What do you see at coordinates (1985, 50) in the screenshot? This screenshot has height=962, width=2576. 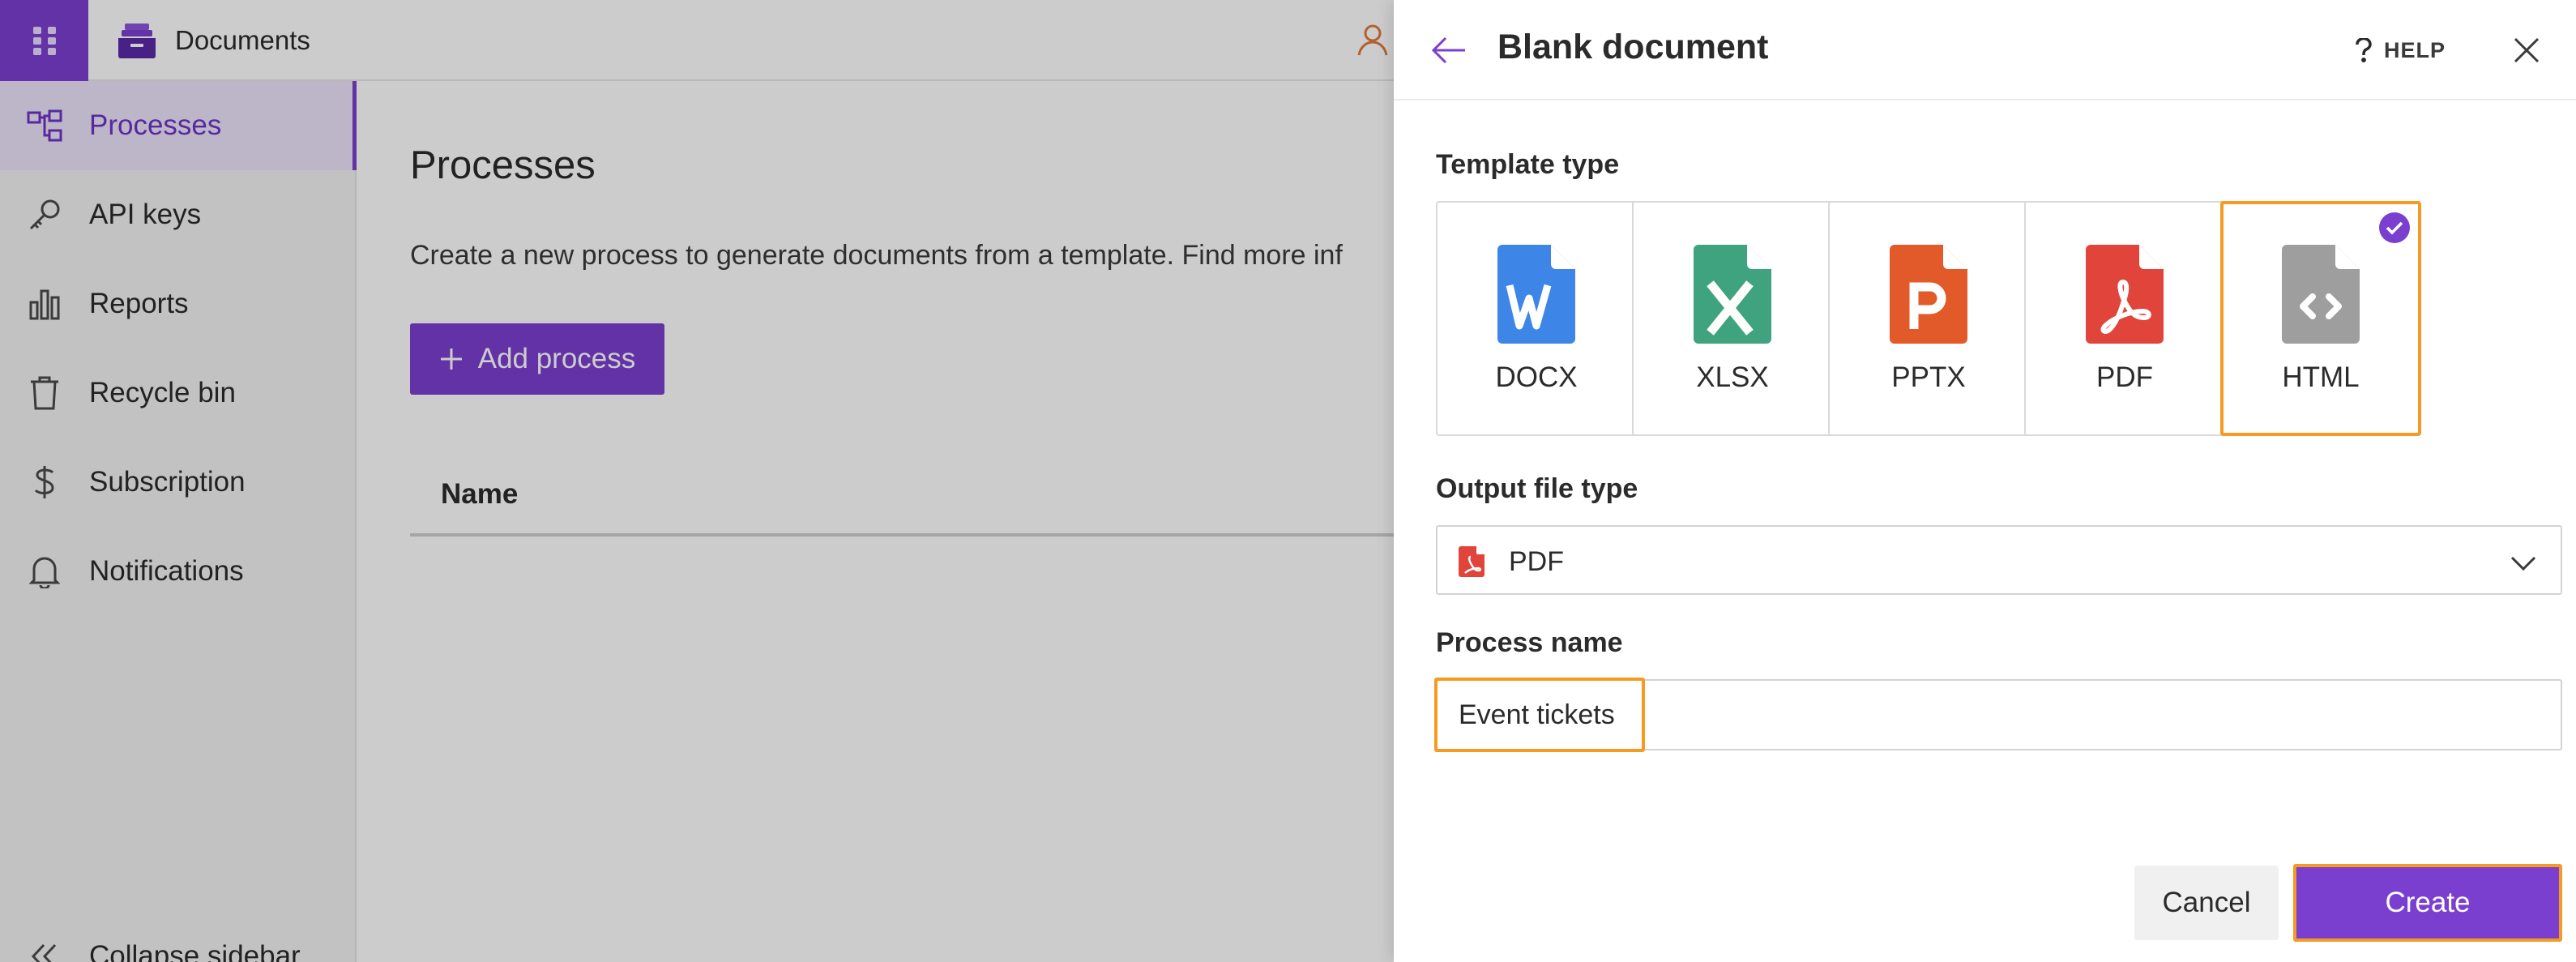 I see `panel-header: Blank document HELP` at bounding box center [1985, 50].